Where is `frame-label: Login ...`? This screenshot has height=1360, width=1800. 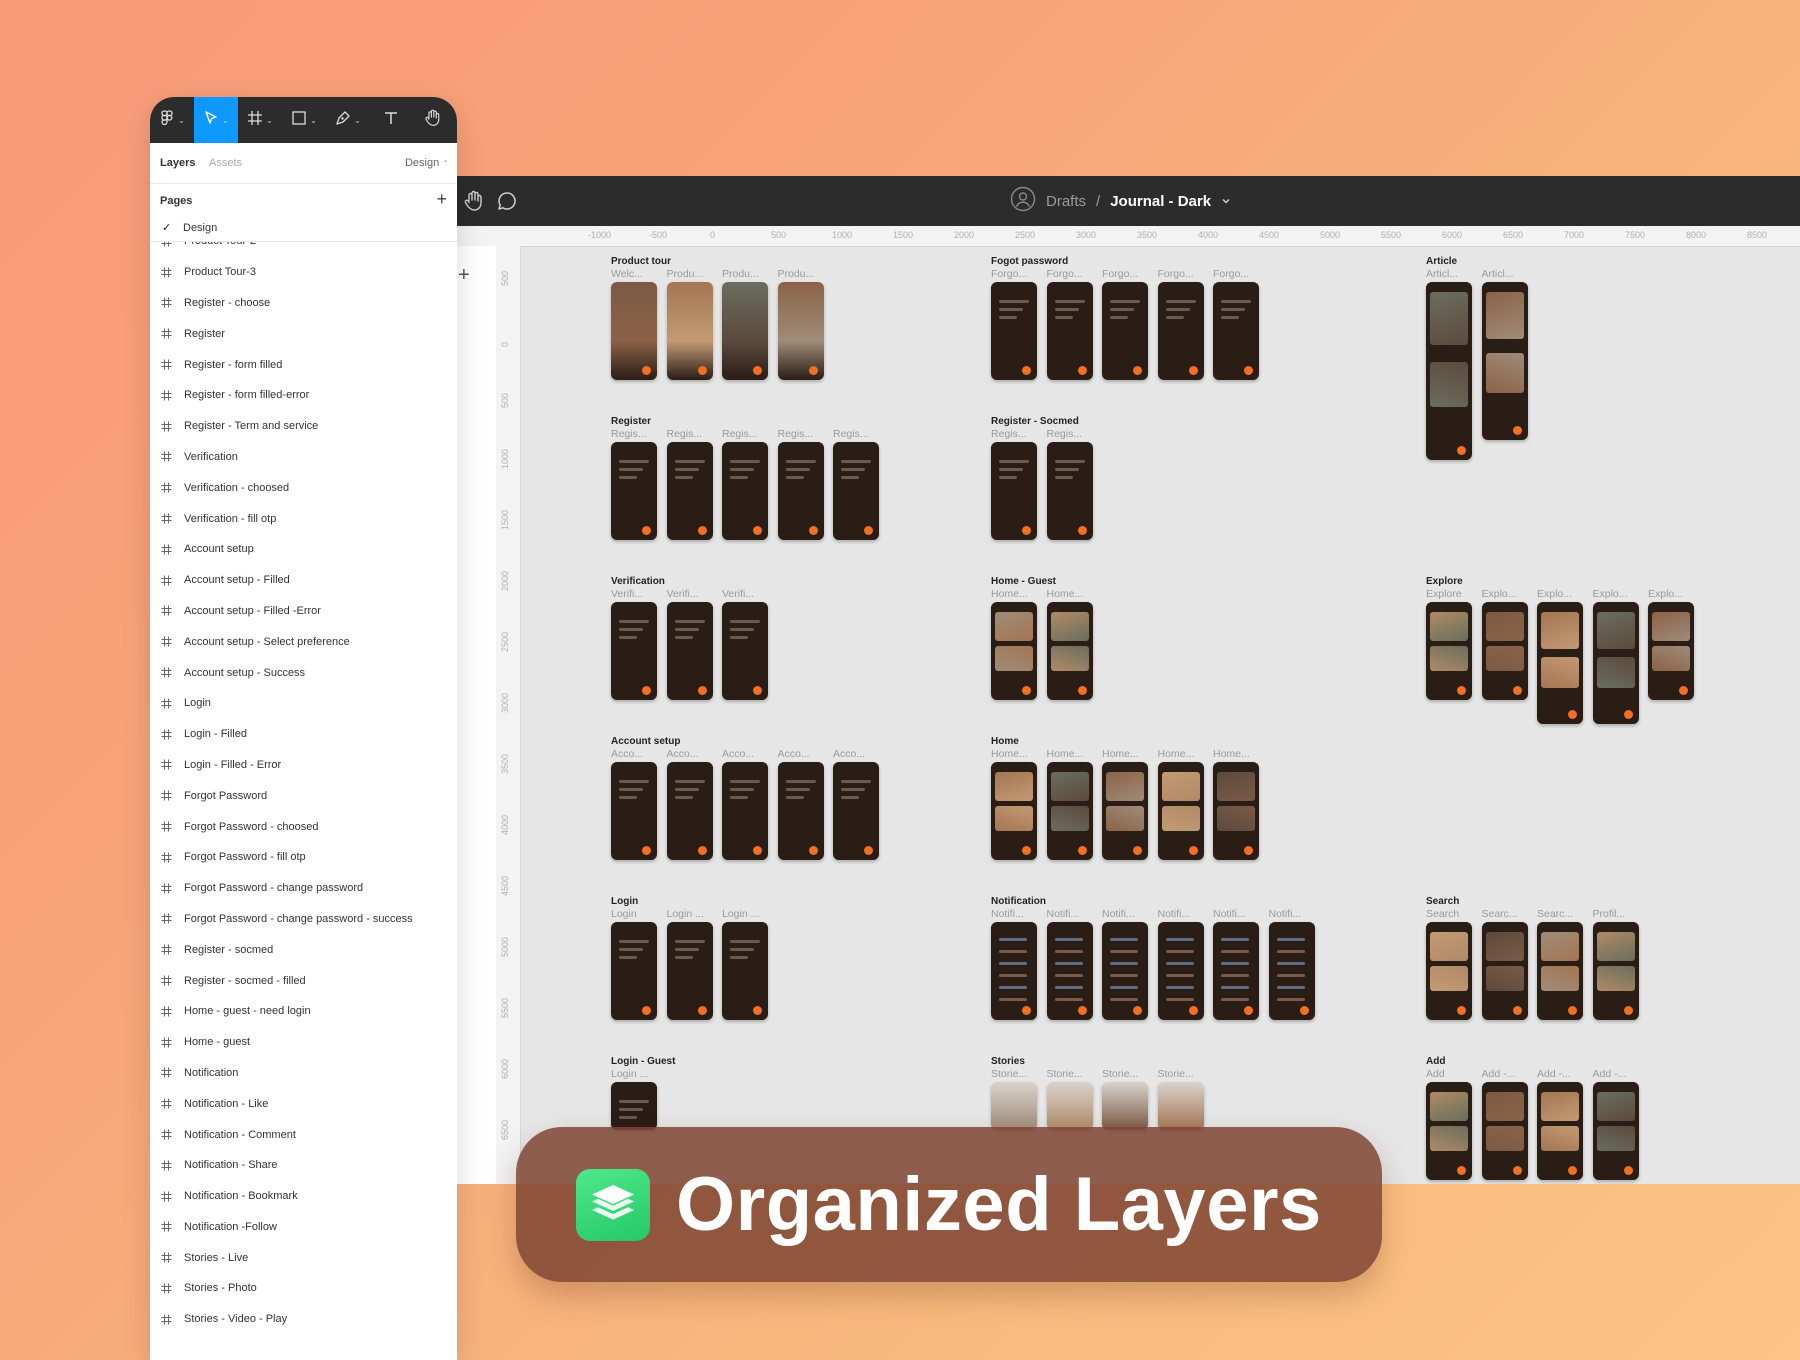 frame-label: Login ... is located at coordinates (629, 1074).